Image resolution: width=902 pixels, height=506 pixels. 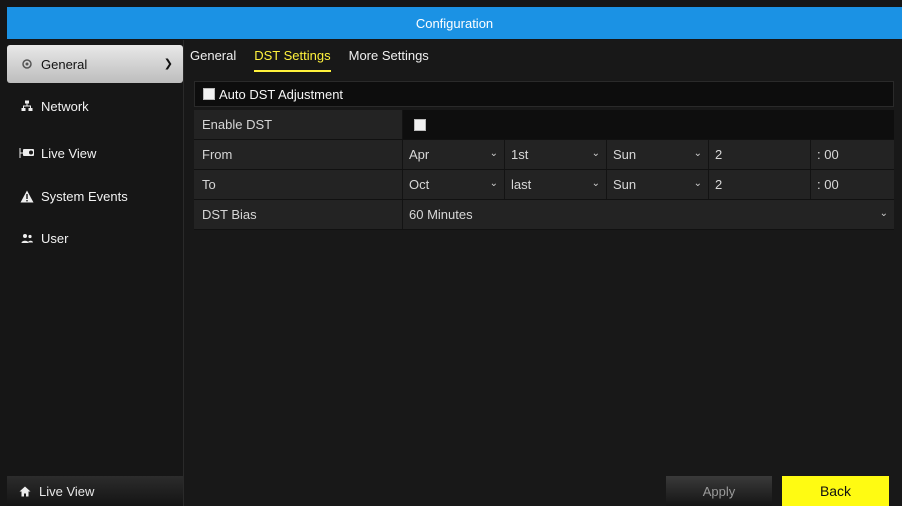 What do you see at coordinates (453, 184) in the screenshot?
I see `to-month-select: Oct ⌄` at bounding box center [453, 184].